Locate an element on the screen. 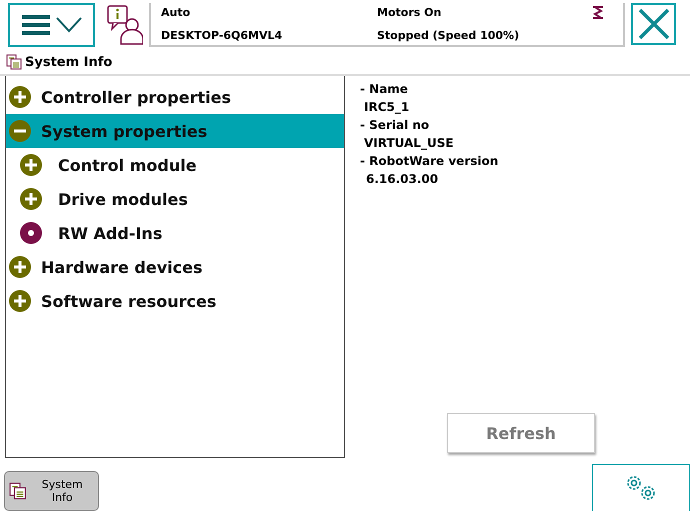 The image size is (690, 511). close-icon is located at coordinates (654, 24).